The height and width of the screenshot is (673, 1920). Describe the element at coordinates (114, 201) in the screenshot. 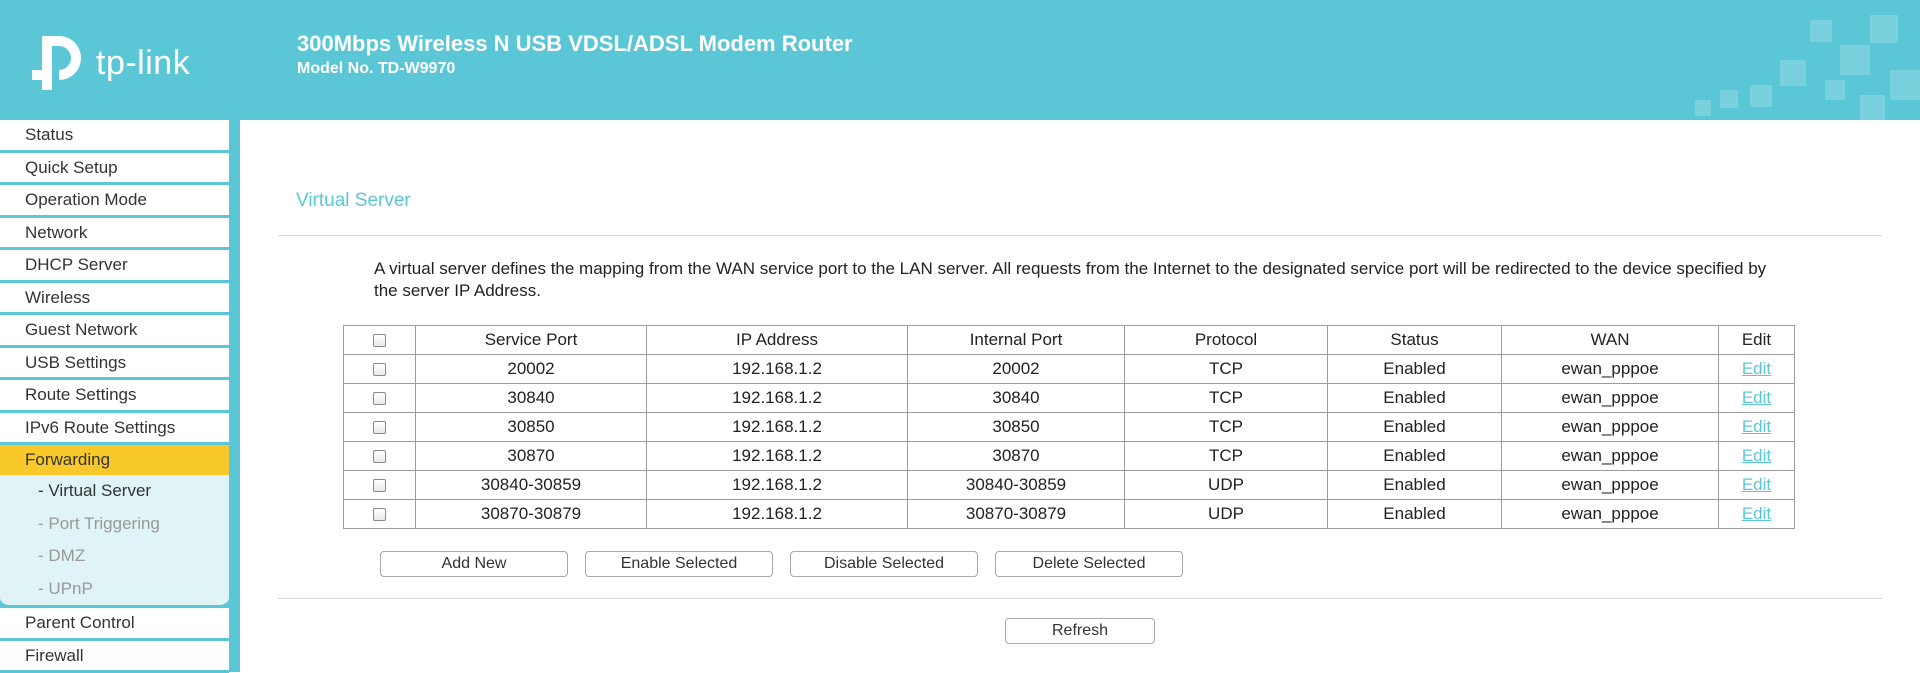

I see `sidebar-item-operation-mode: Operation Mode` at that location.